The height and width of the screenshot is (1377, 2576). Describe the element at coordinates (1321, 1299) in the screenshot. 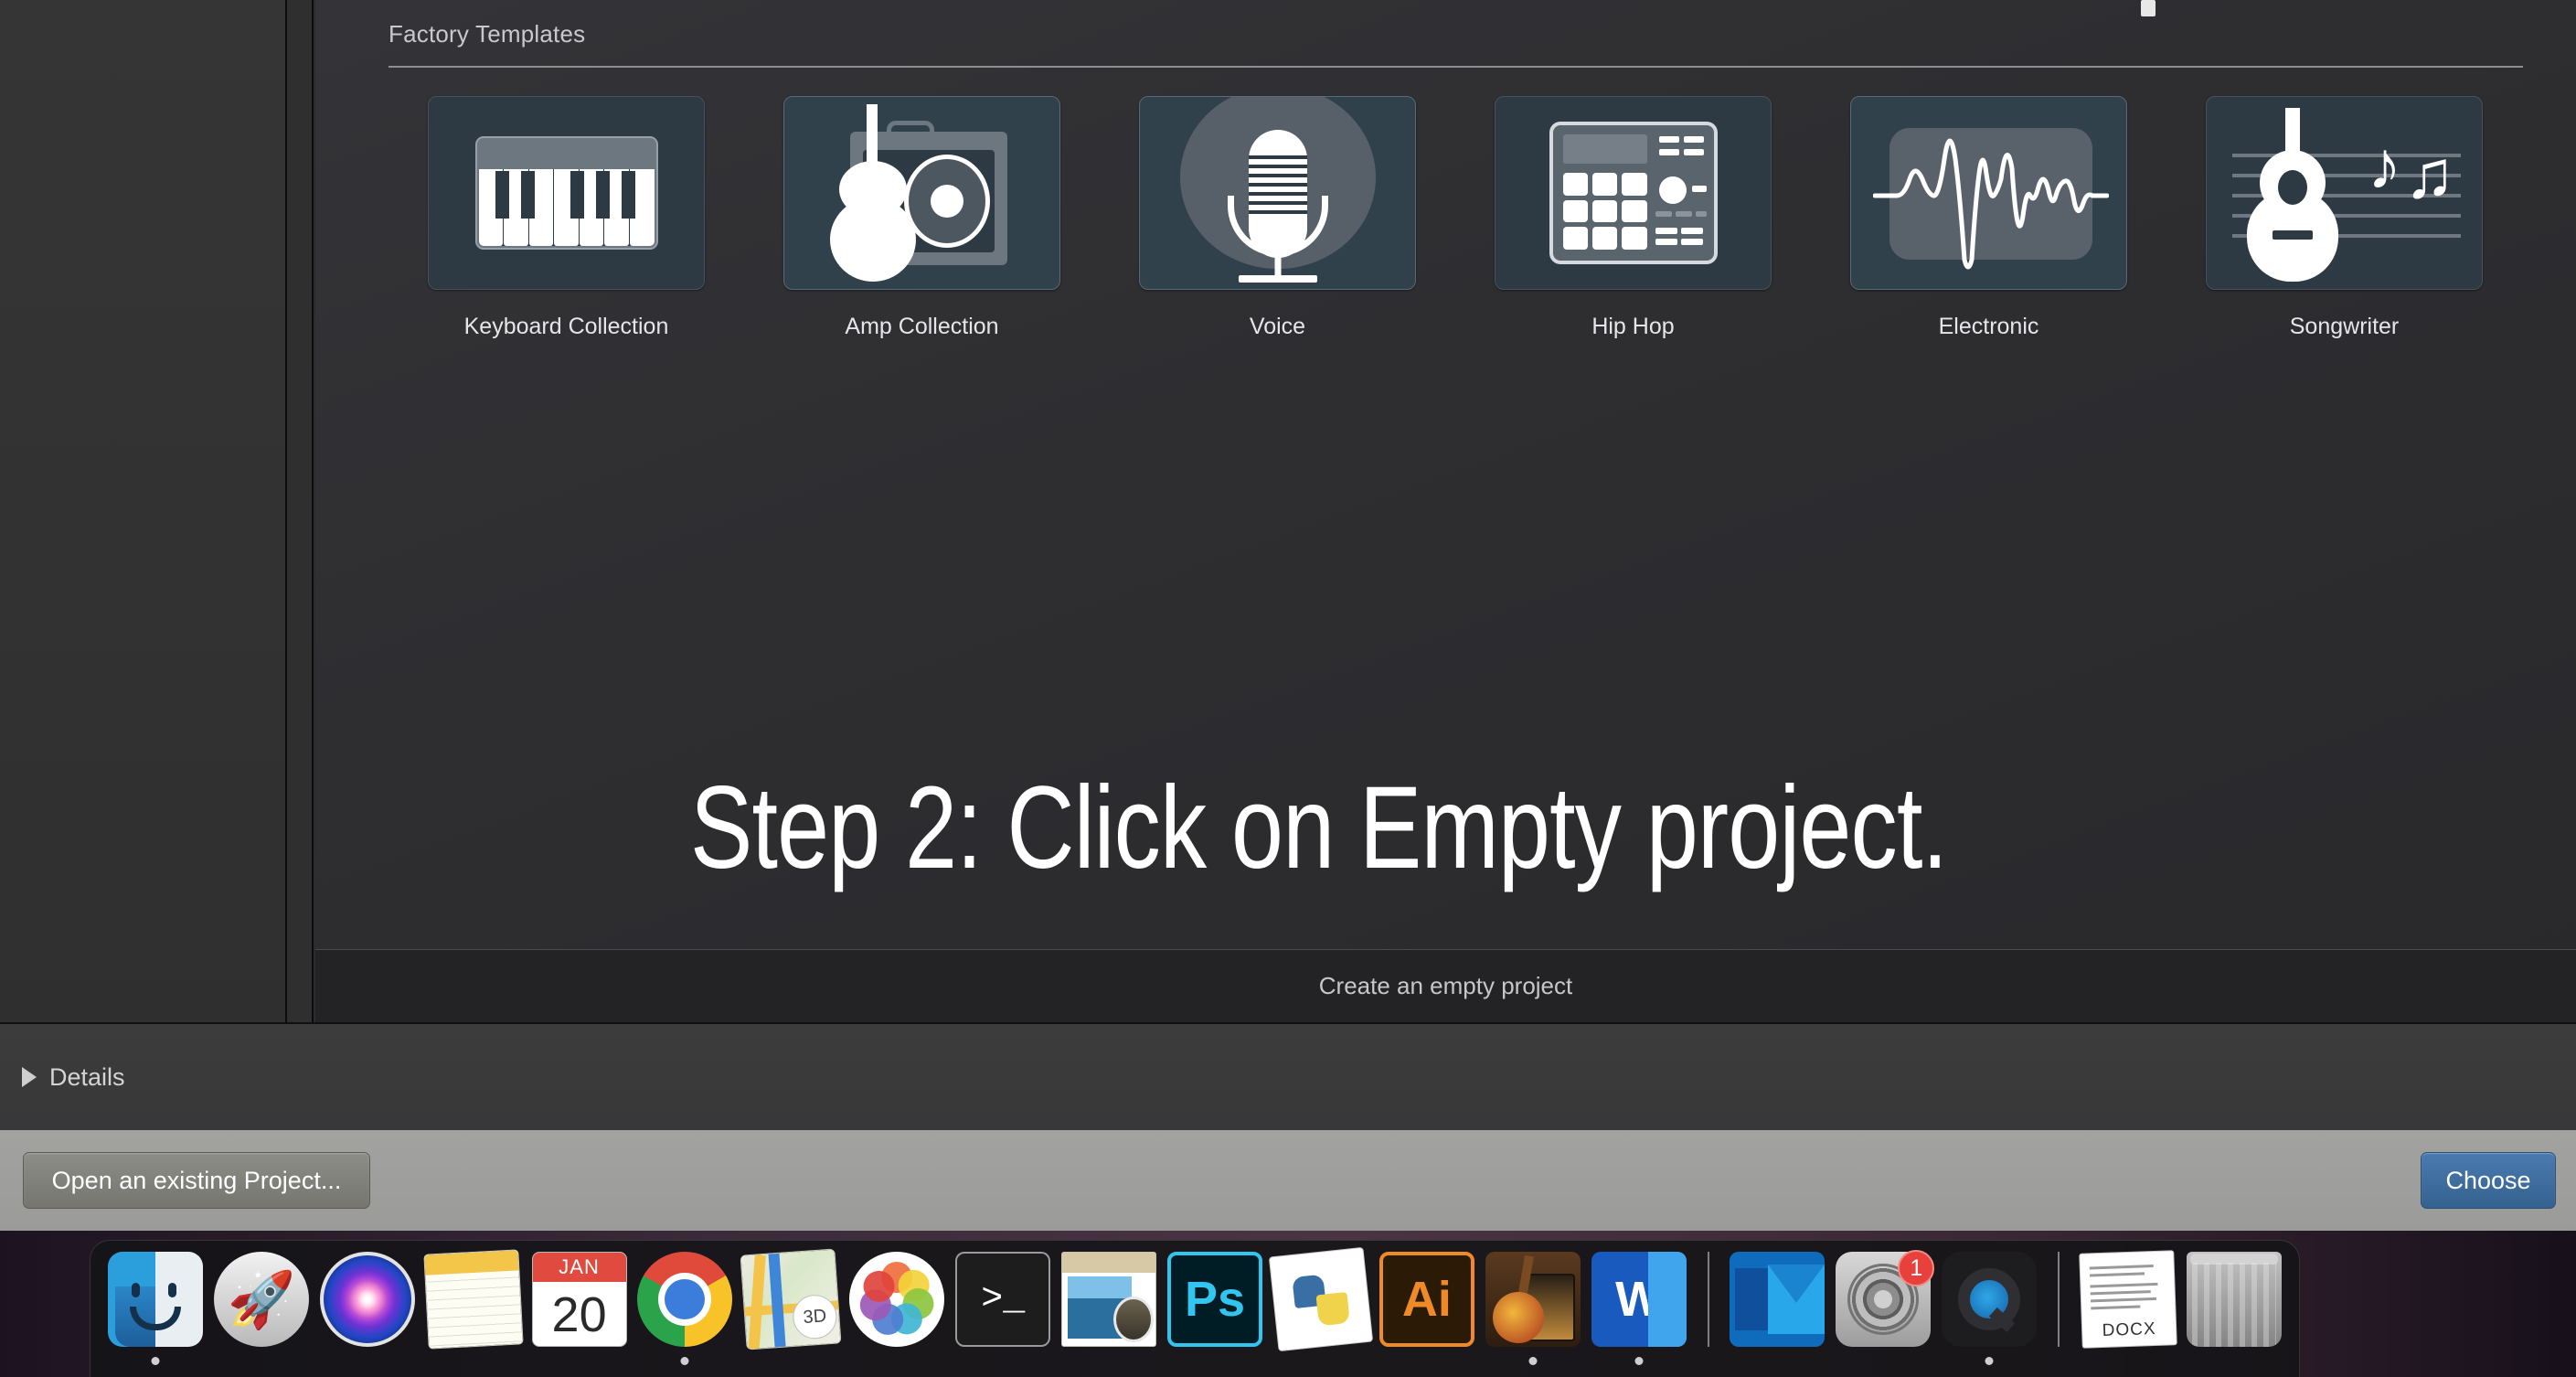

I see `python-icon` at that location.